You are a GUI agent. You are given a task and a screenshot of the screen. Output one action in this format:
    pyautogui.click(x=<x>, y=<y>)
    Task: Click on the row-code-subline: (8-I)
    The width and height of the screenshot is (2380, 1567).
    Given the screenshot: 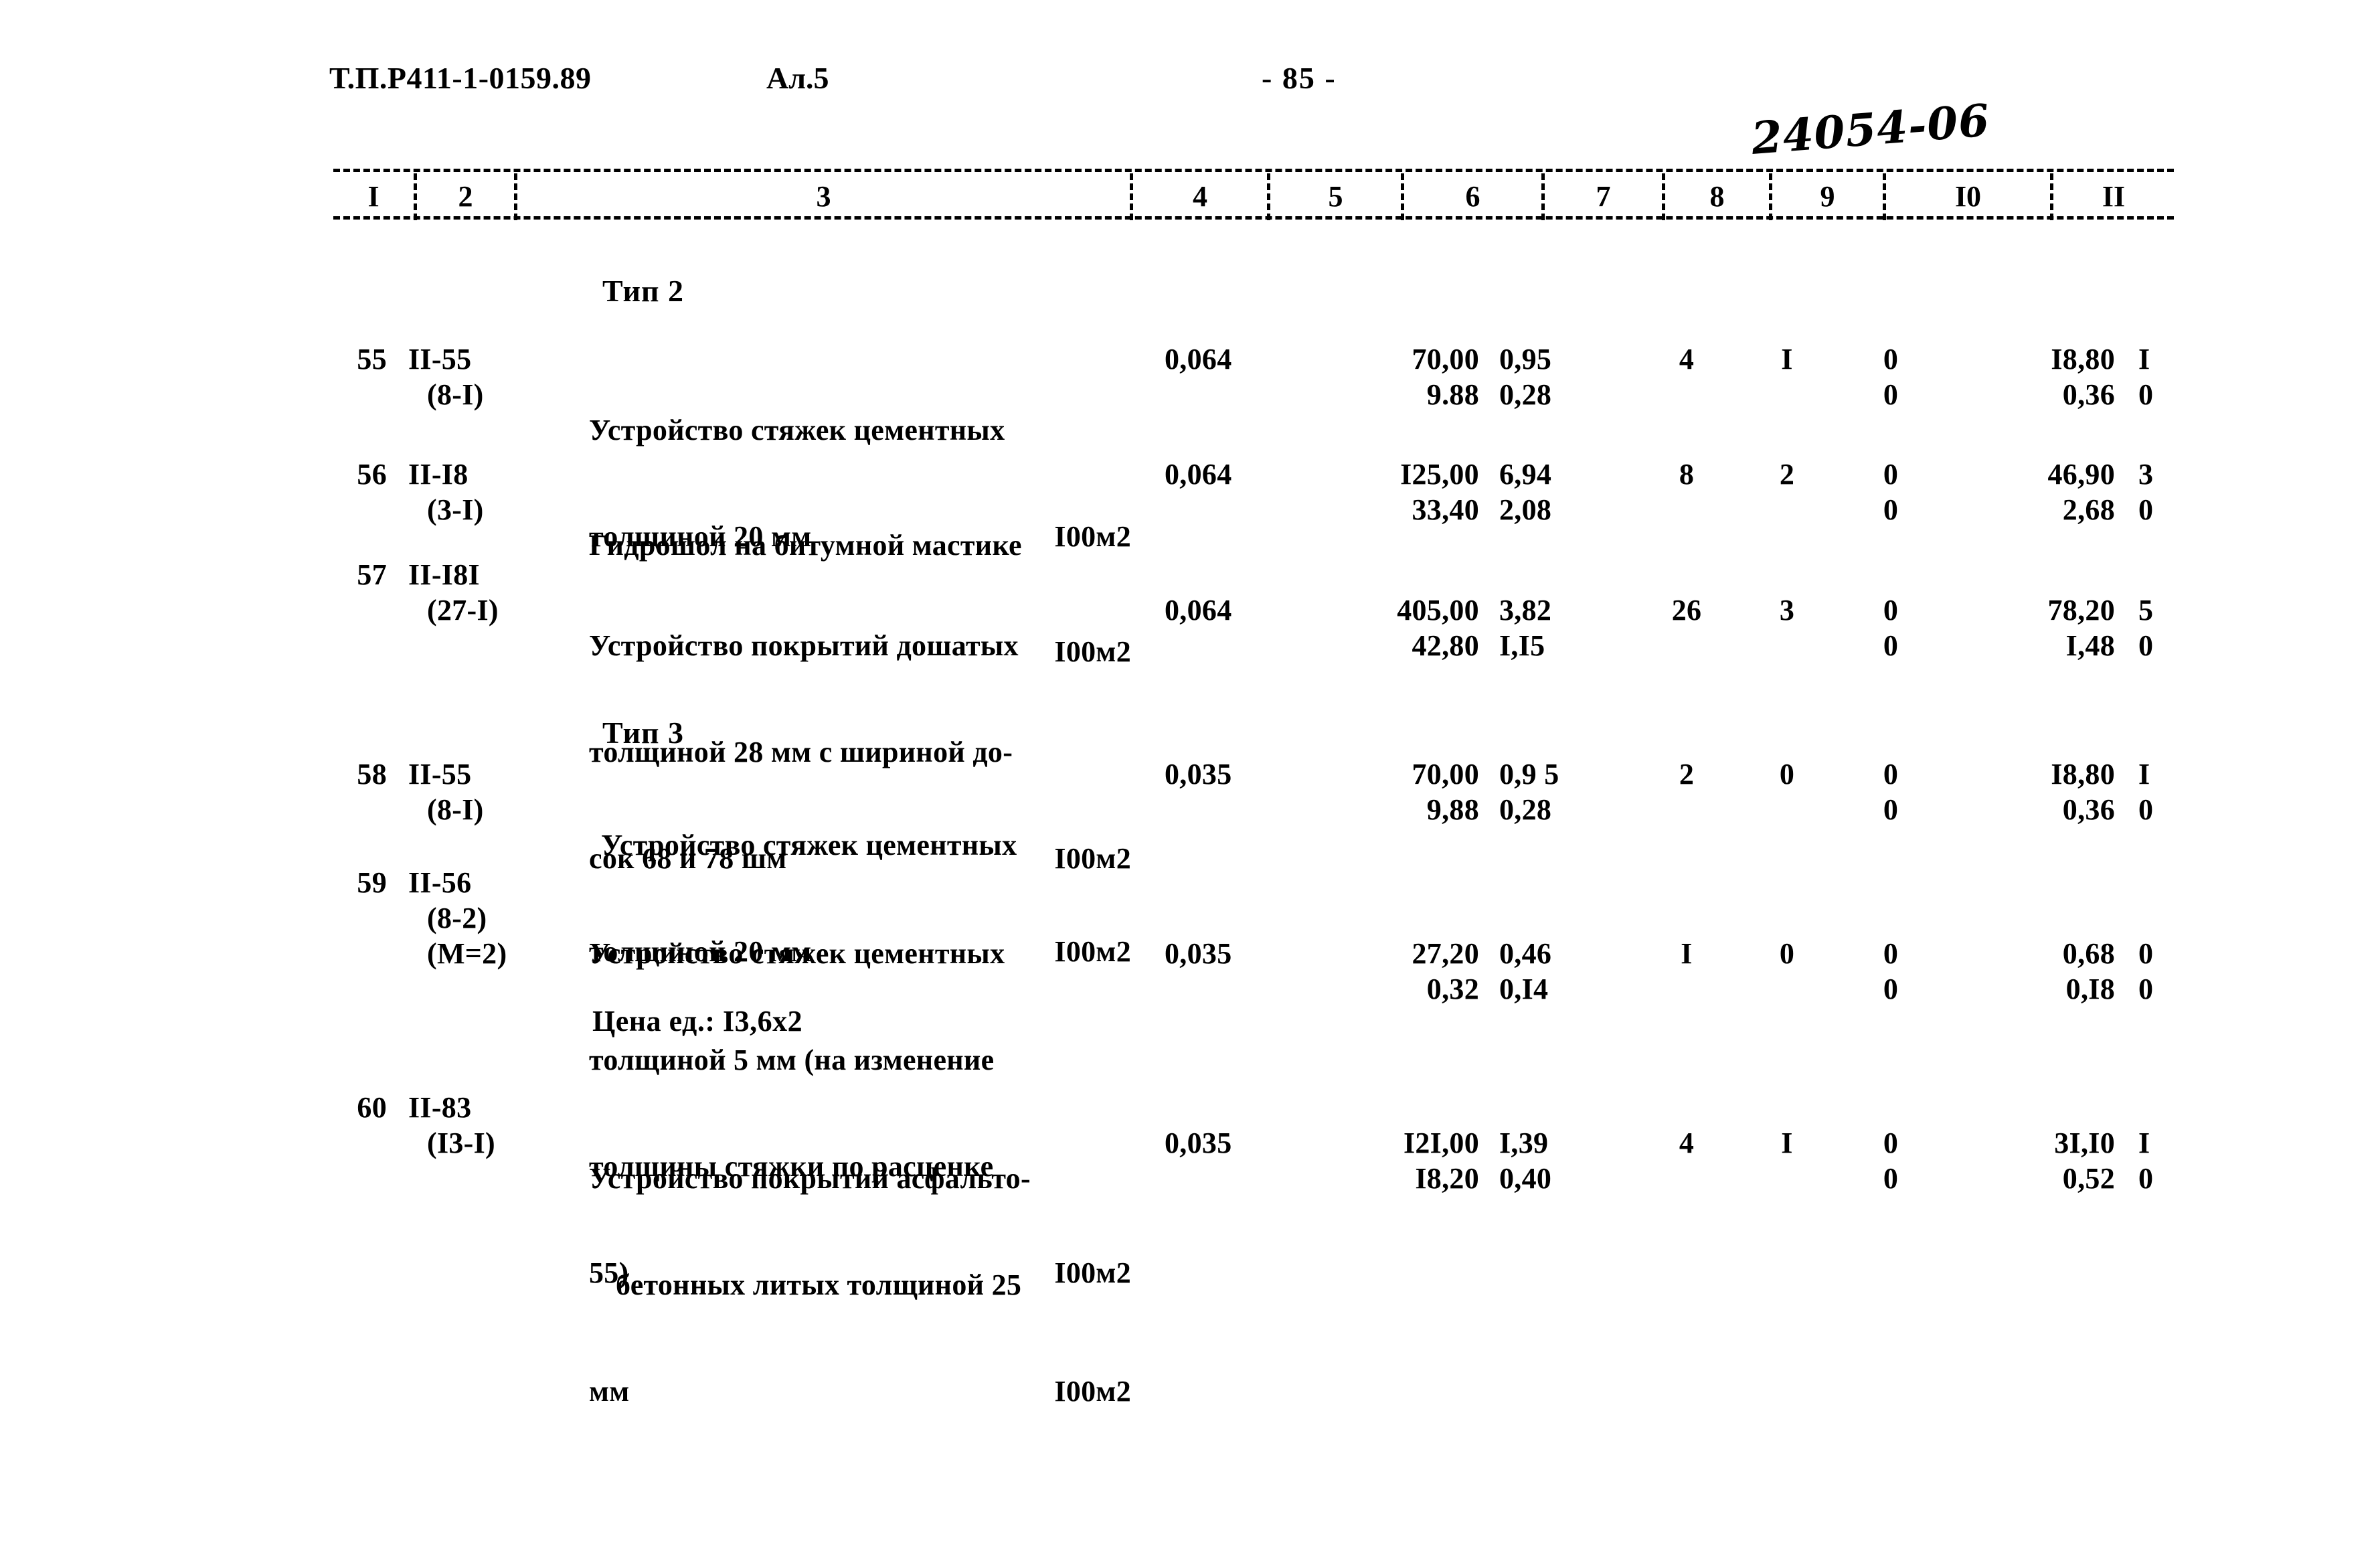 What is the action you would take?
    pyautogui.click(x=456, y=394)
    